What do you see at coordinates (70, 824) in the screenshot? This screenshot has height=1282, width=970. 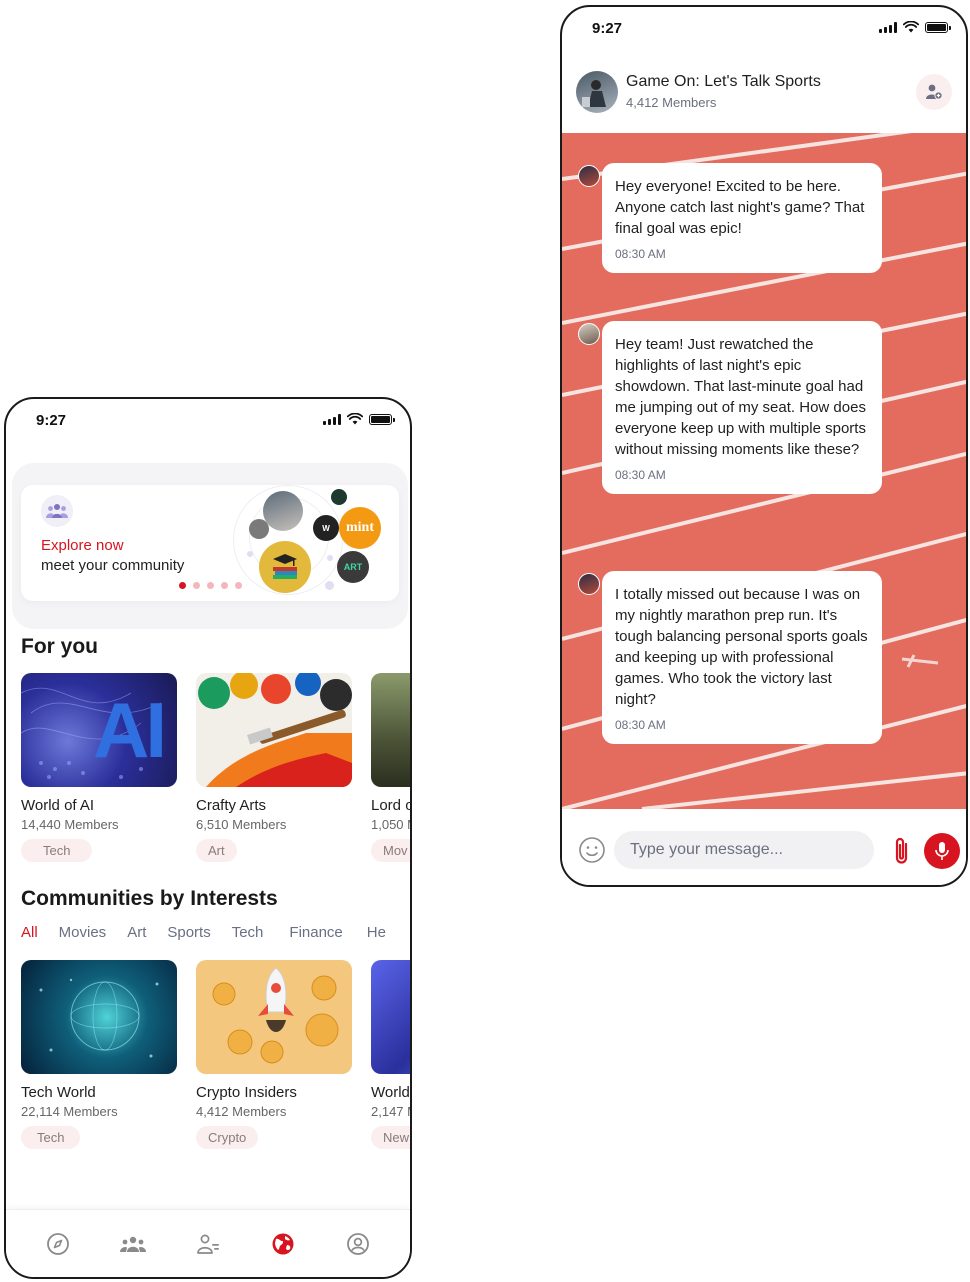 I see `card-members: 14,440 Members` at bounding box center [70, 824].